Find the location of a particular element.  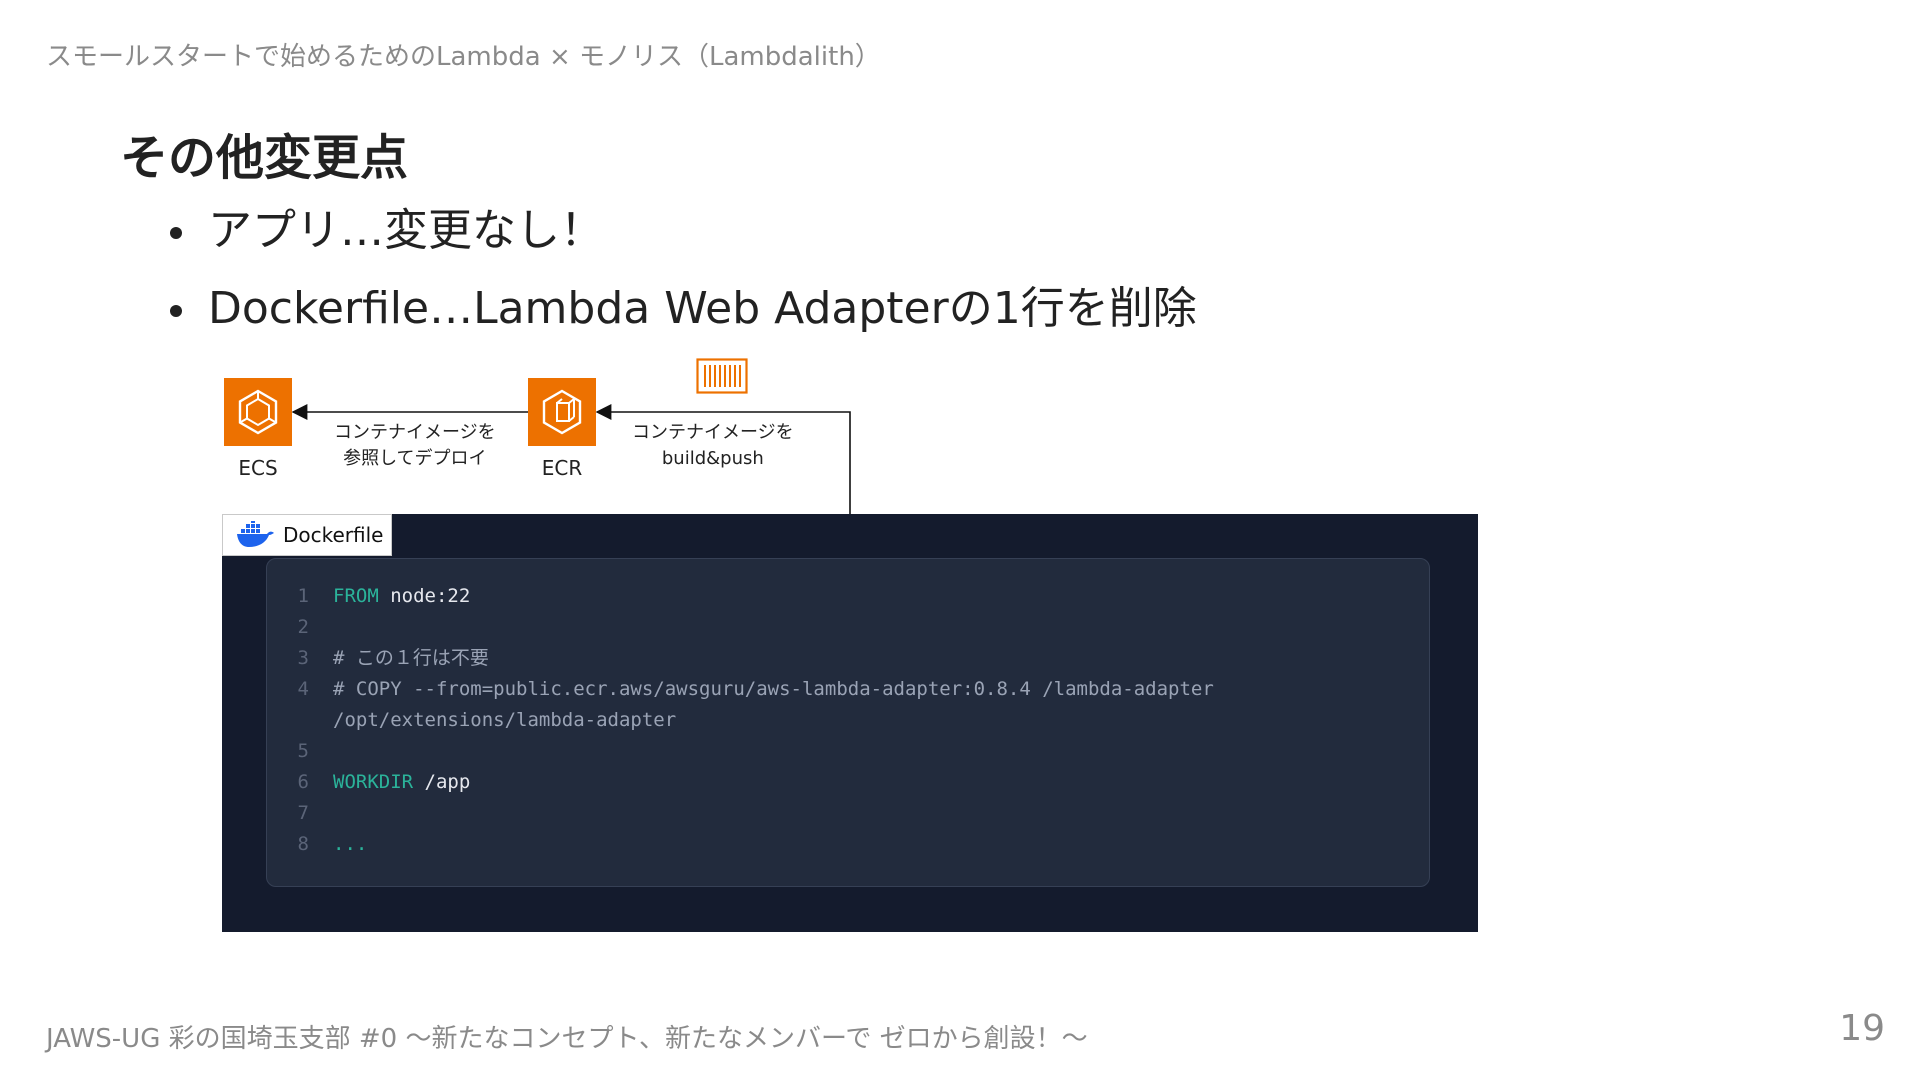

code-line: 7 is located at coordinates (848, 813).